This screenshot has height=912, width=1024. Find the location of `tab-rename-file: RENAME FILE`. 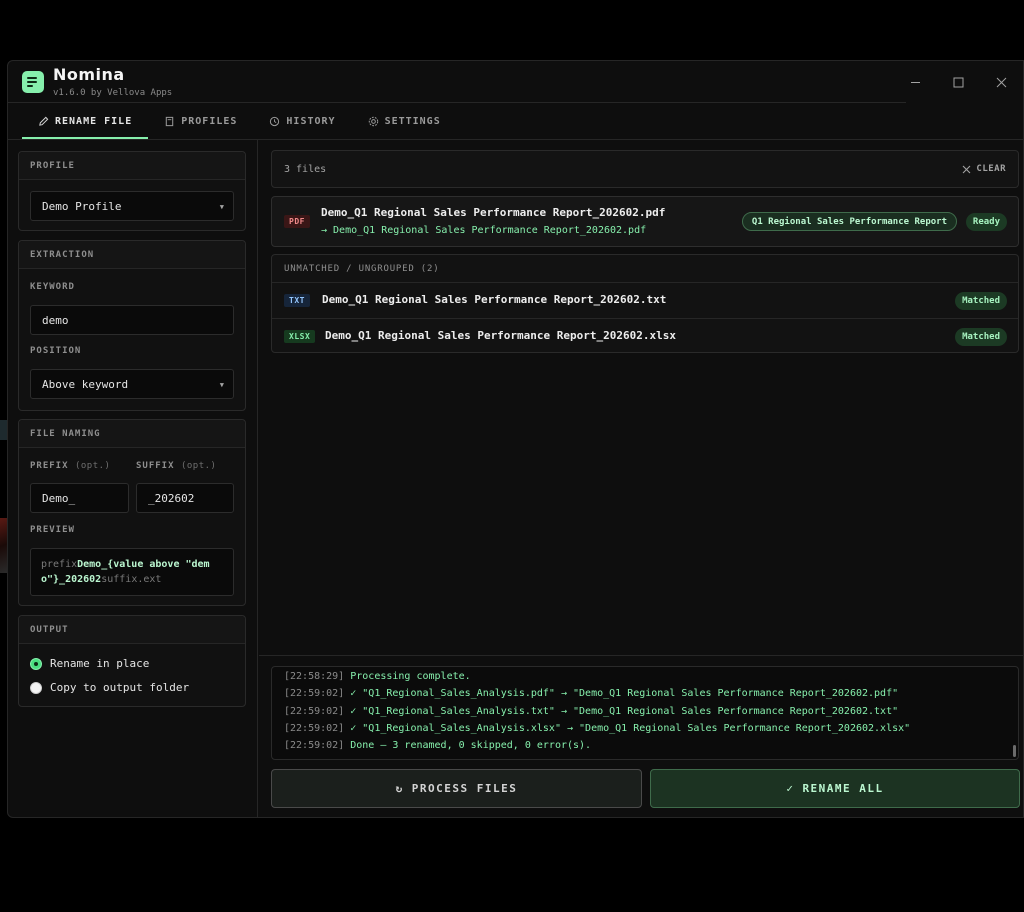

tab-rename-file: RENAME FILE is located at coordinates (85, 121).